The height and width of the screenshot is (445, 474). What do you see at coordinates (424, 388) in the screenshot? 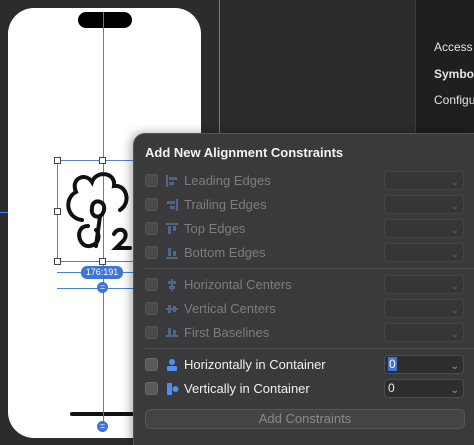
I see `vertically-in-container-offset: 0 ⌄` at bounding box center [424, 388].